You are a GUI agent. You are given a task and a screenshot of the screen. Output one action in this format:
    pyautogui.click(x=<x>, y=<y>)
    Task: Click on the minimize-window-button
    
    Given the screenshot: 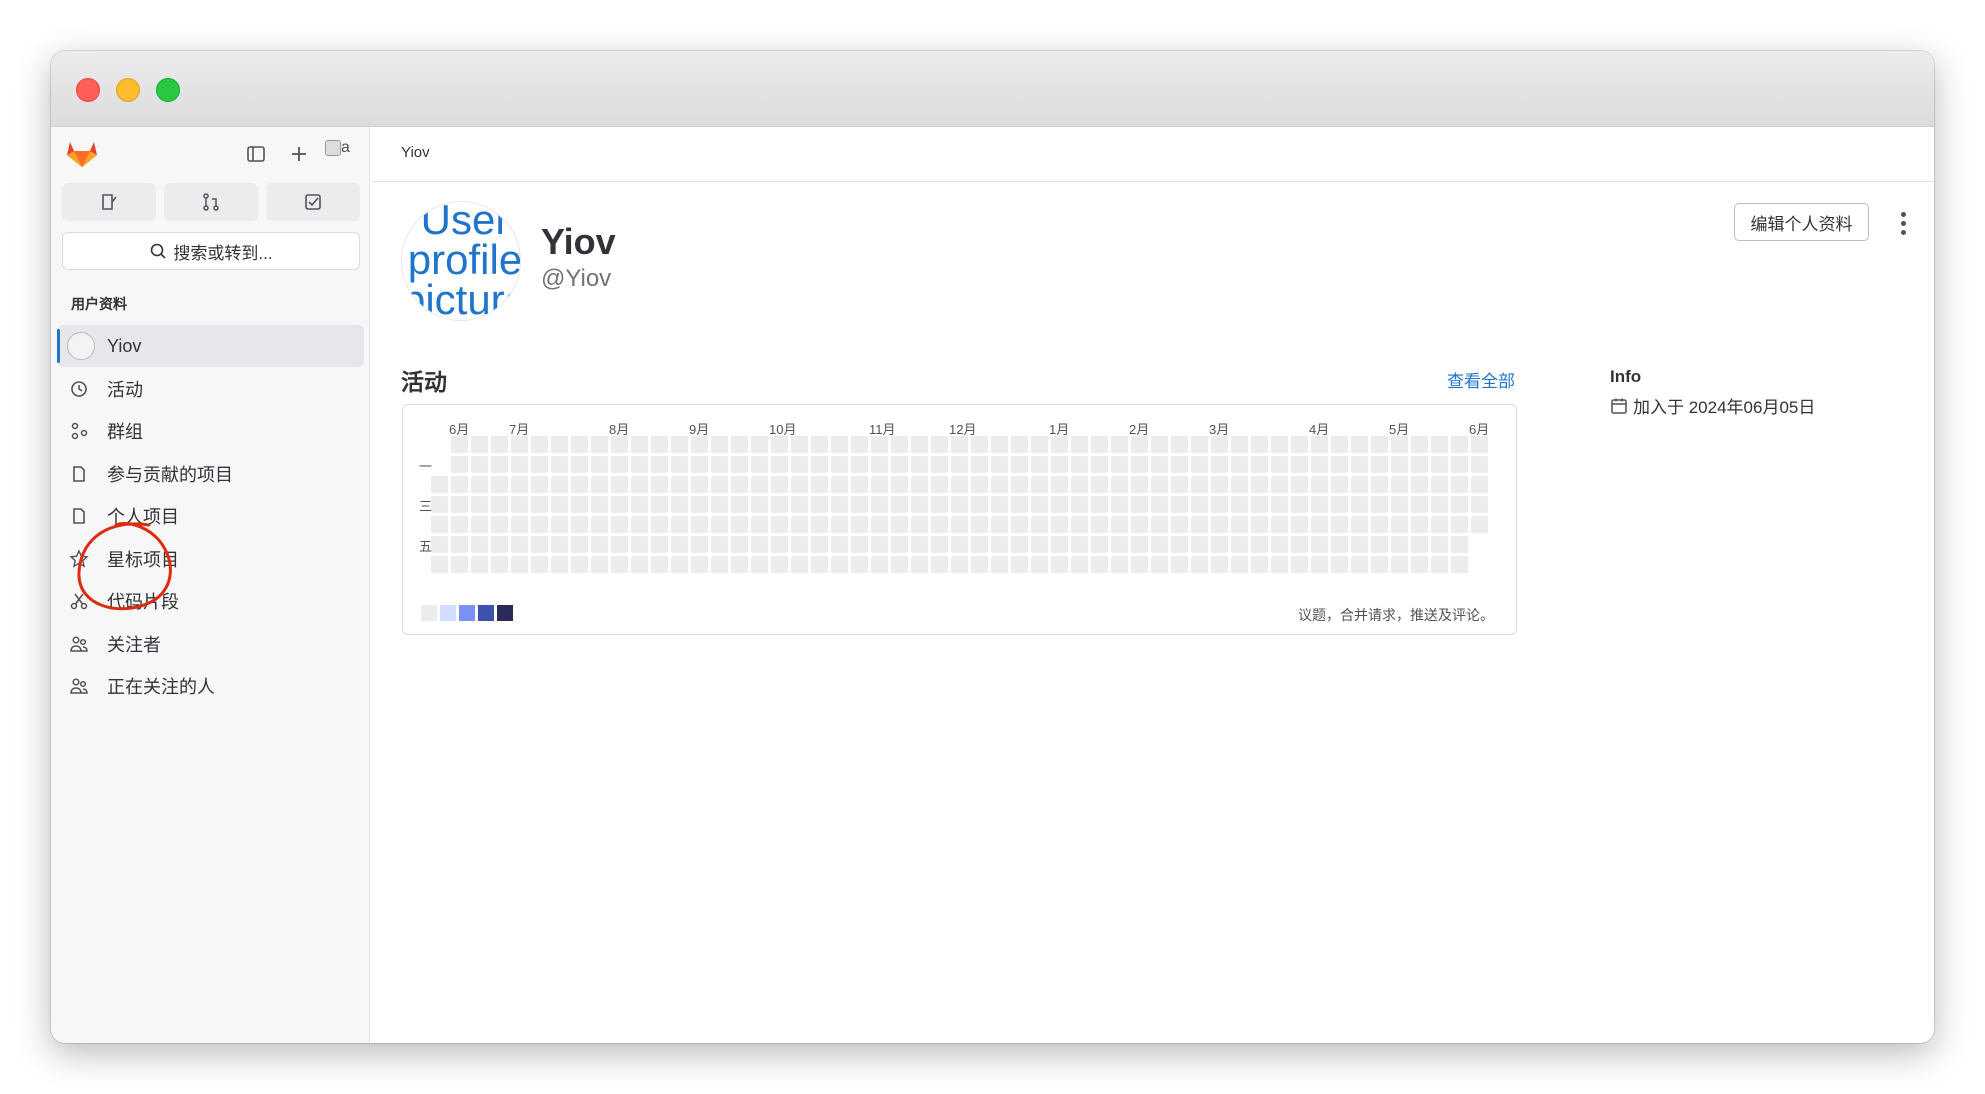 What is the action you would take?
    pyautogui.click(x=128, y=90)
    